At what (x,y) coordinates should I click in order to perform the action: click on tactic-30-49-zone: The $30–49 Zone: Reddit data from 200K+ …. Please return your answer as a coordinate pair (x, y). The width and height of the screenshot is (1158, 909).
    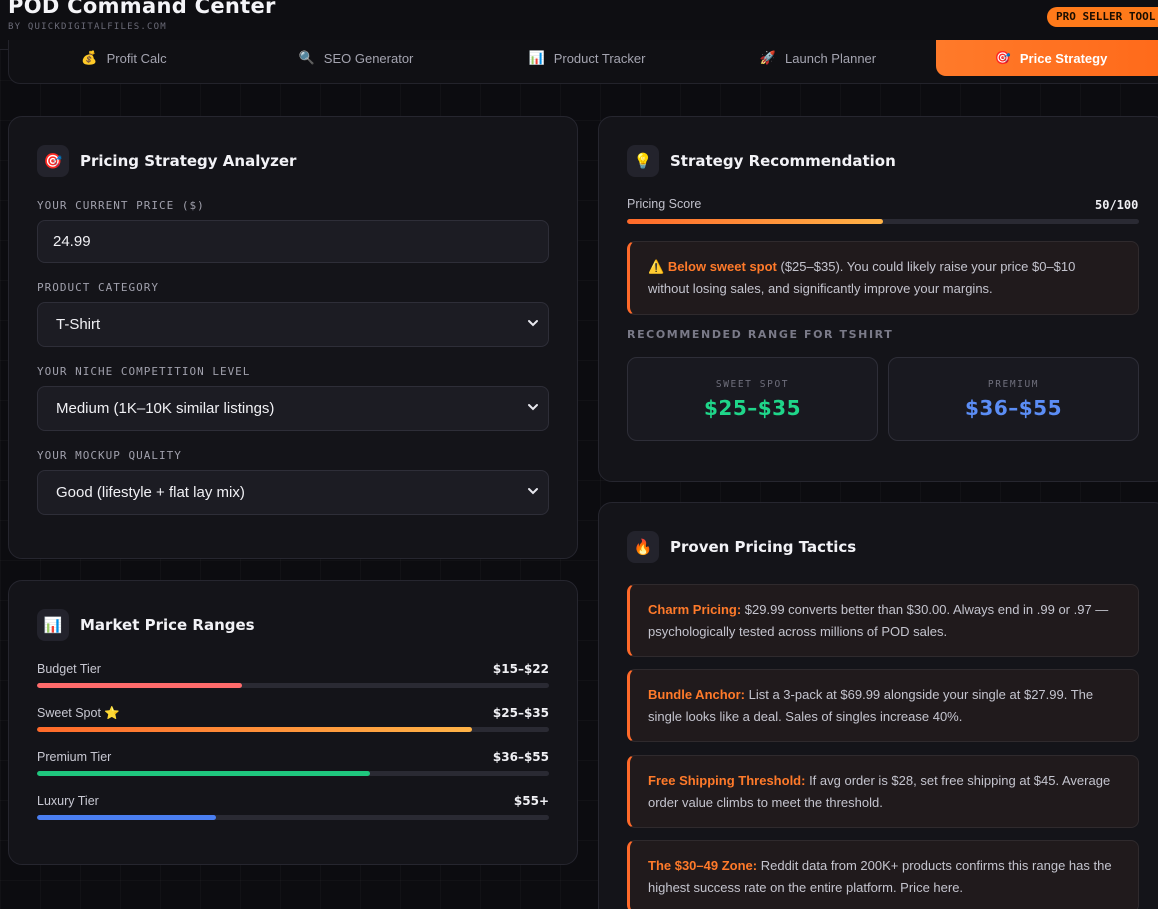
    Looking at the image, I should click on (883, 874).